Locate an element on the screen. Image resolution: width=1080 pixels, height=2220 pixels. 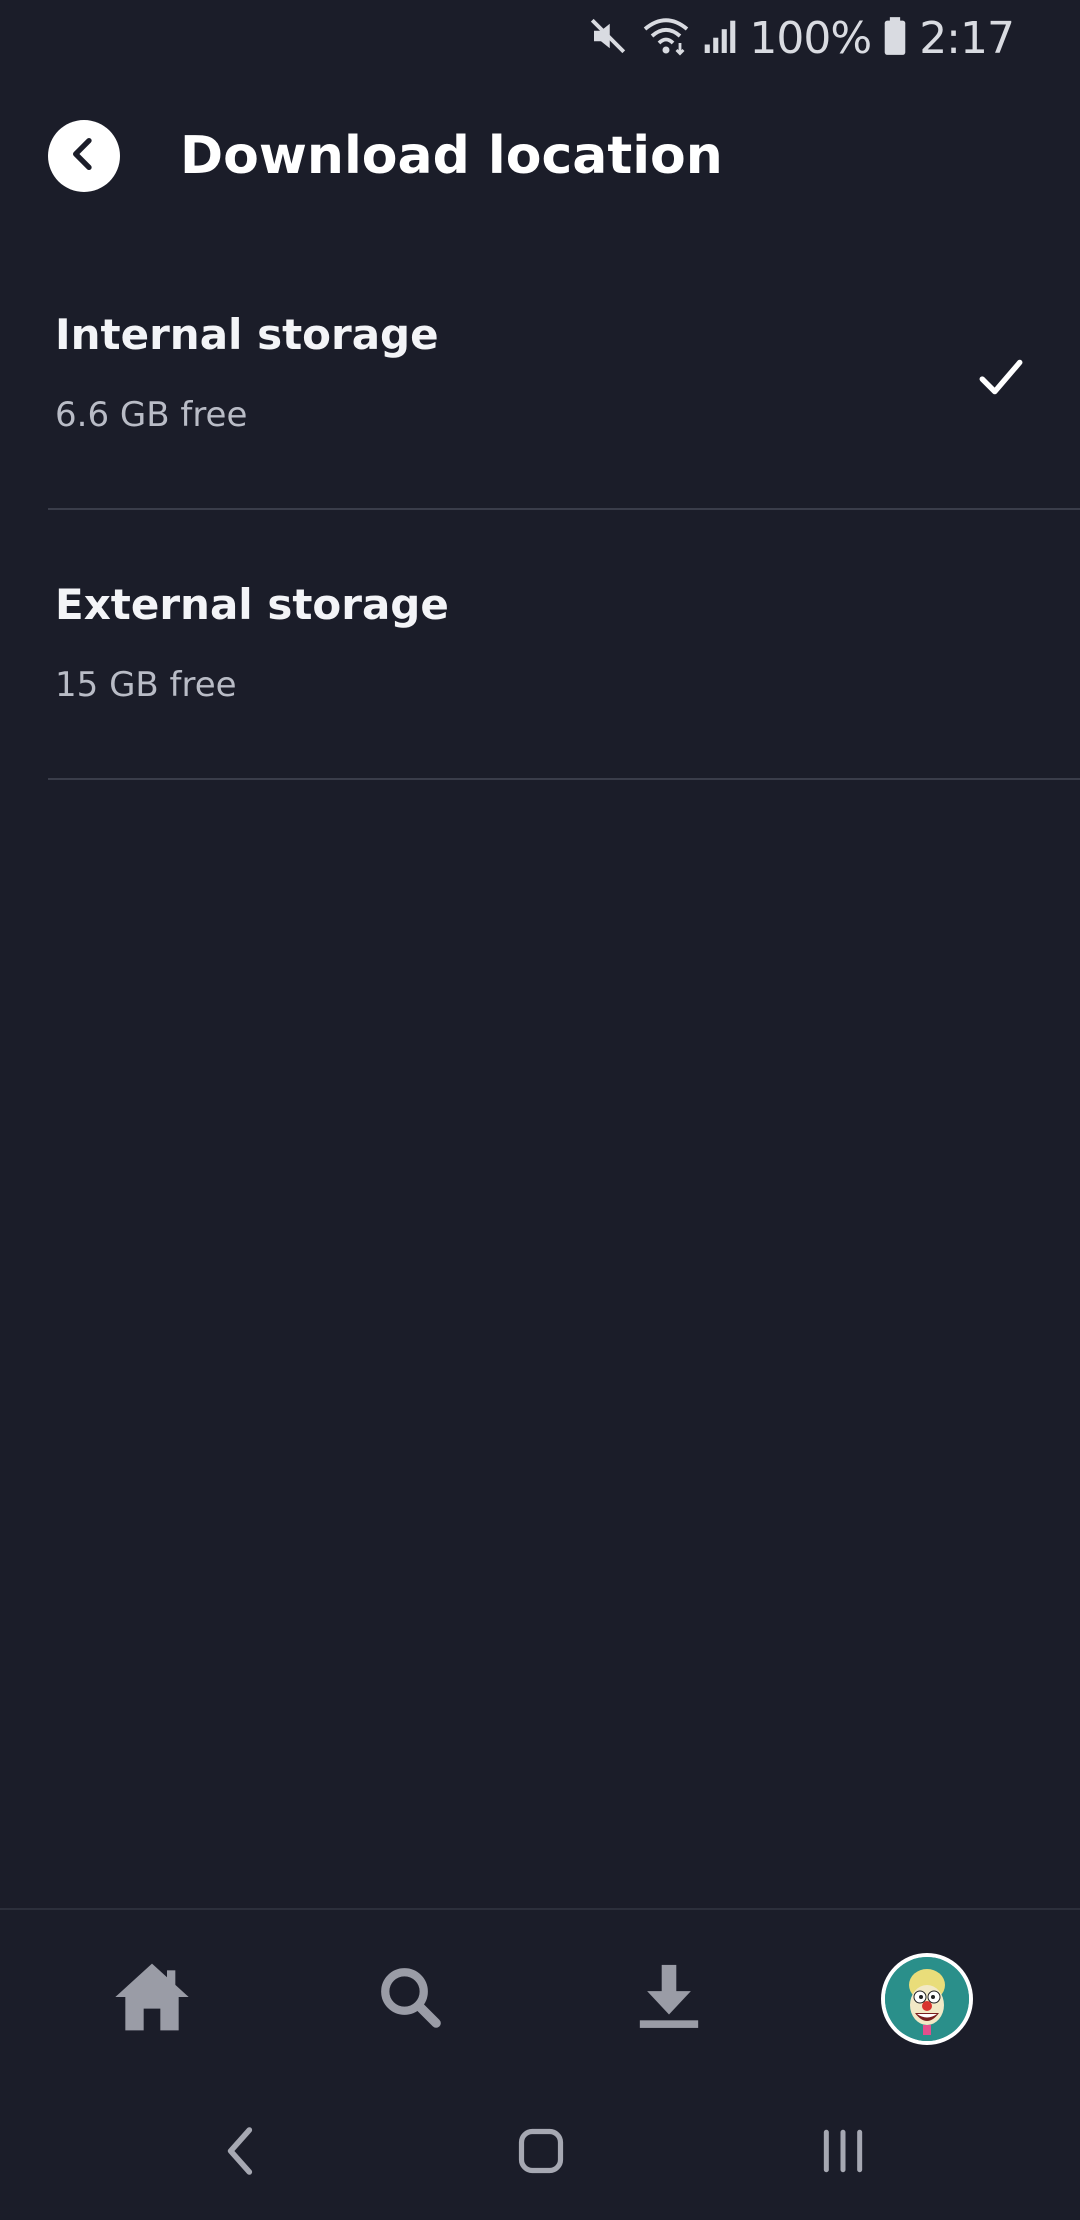
nav-home is located at coordinates (152, 1999).